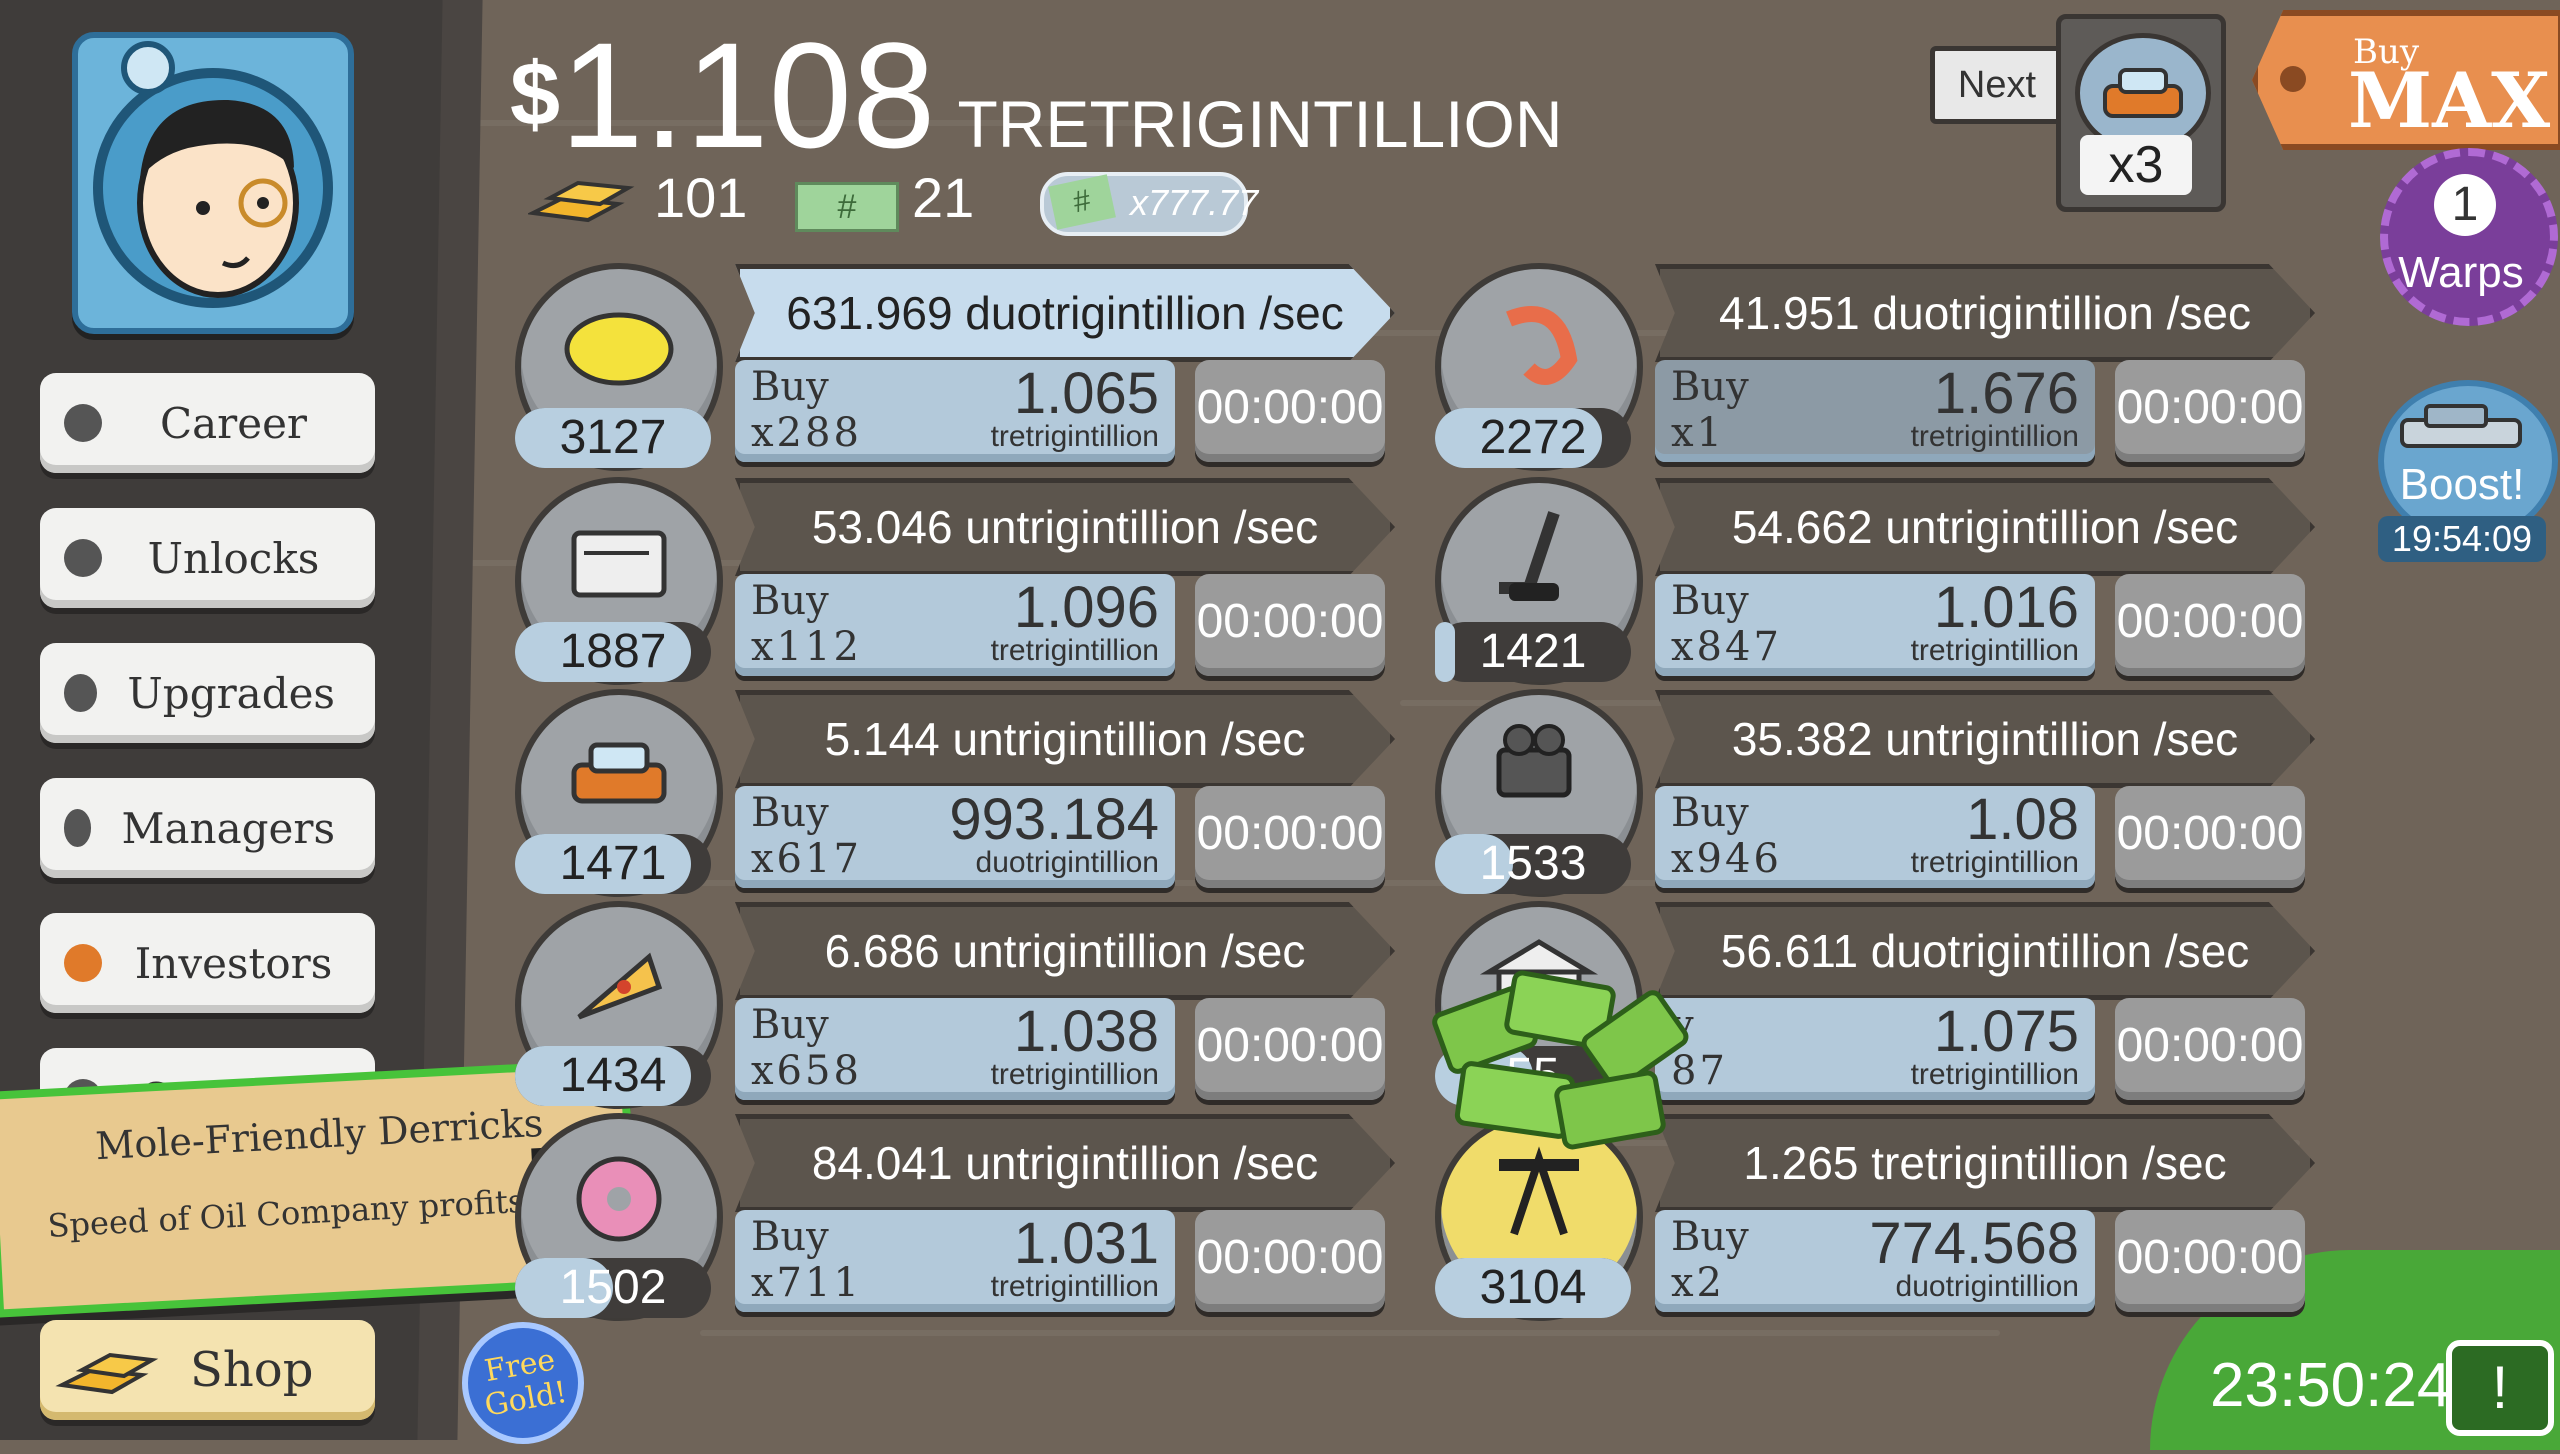 The image size is (2560, 1454). I want to click on pizza-icon, so click(620, 986).